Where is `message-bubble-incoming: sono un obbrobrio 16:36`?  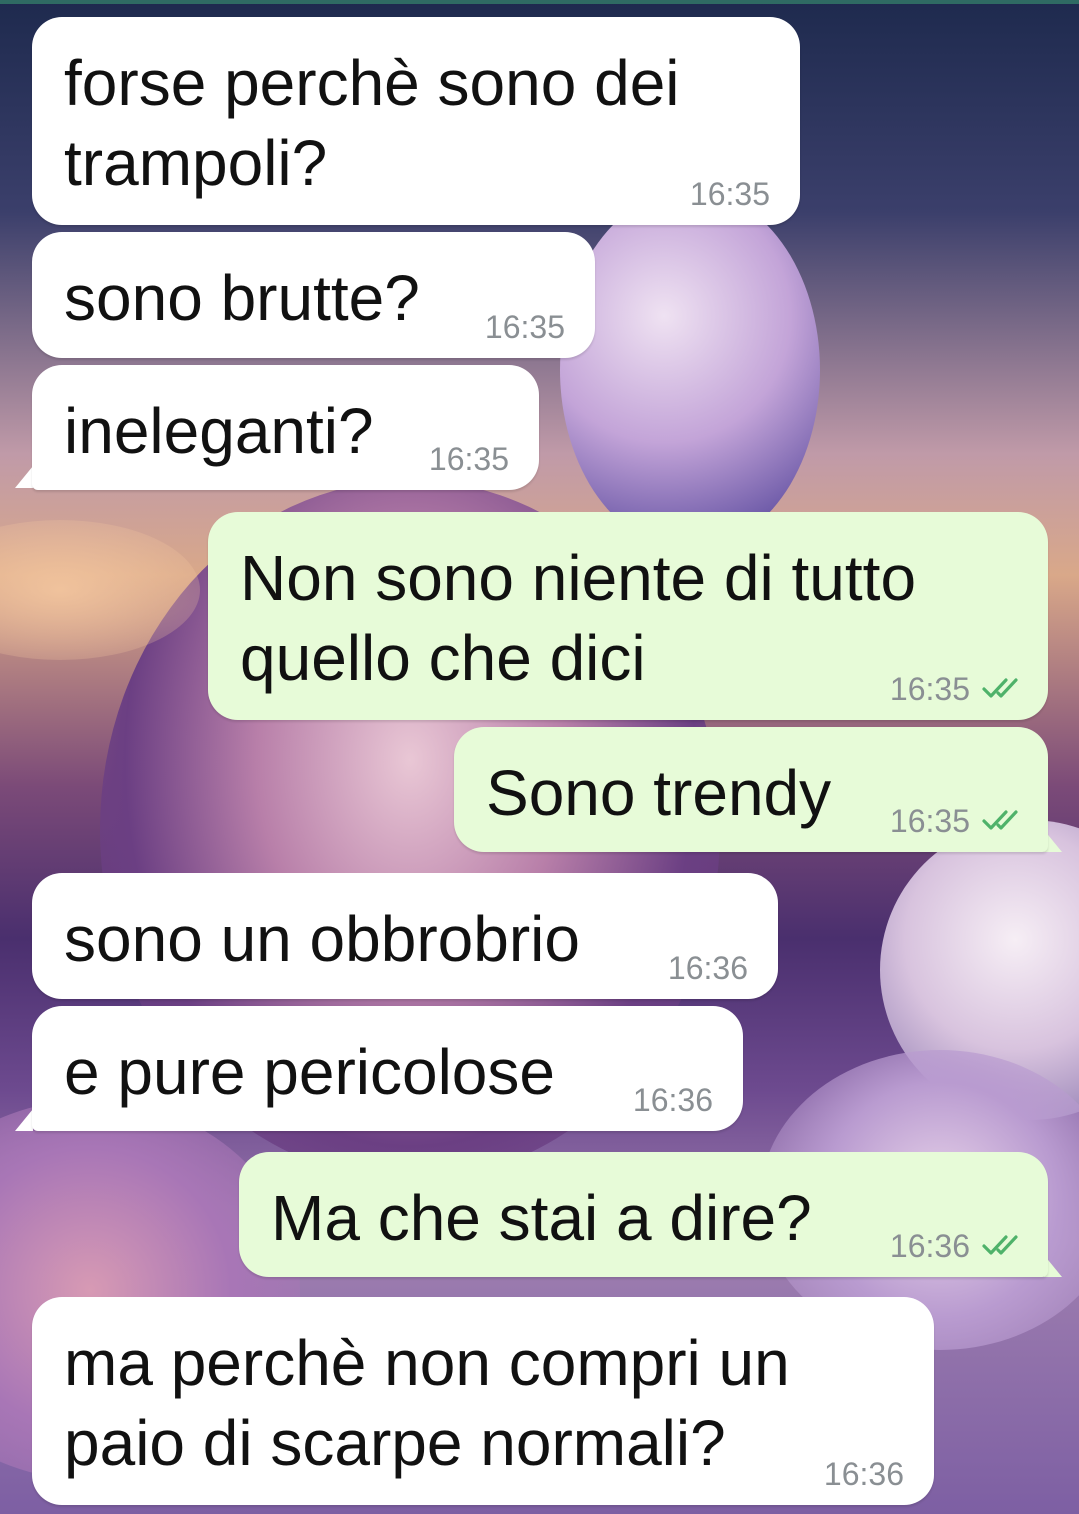
message-bubble-incoming: sono un obbrobrio 16:36 is located at coordinates (405, 936).